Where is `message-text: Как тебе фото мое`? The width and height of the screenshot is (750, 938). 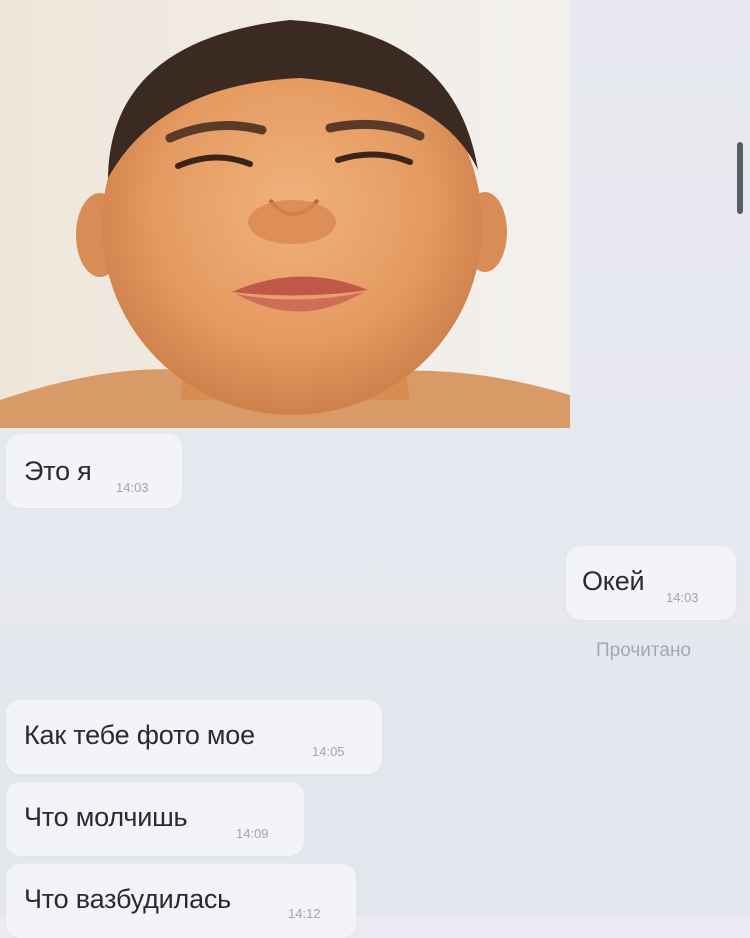
message-text: Как тебе фото мое is located at coordinates (139, 735).